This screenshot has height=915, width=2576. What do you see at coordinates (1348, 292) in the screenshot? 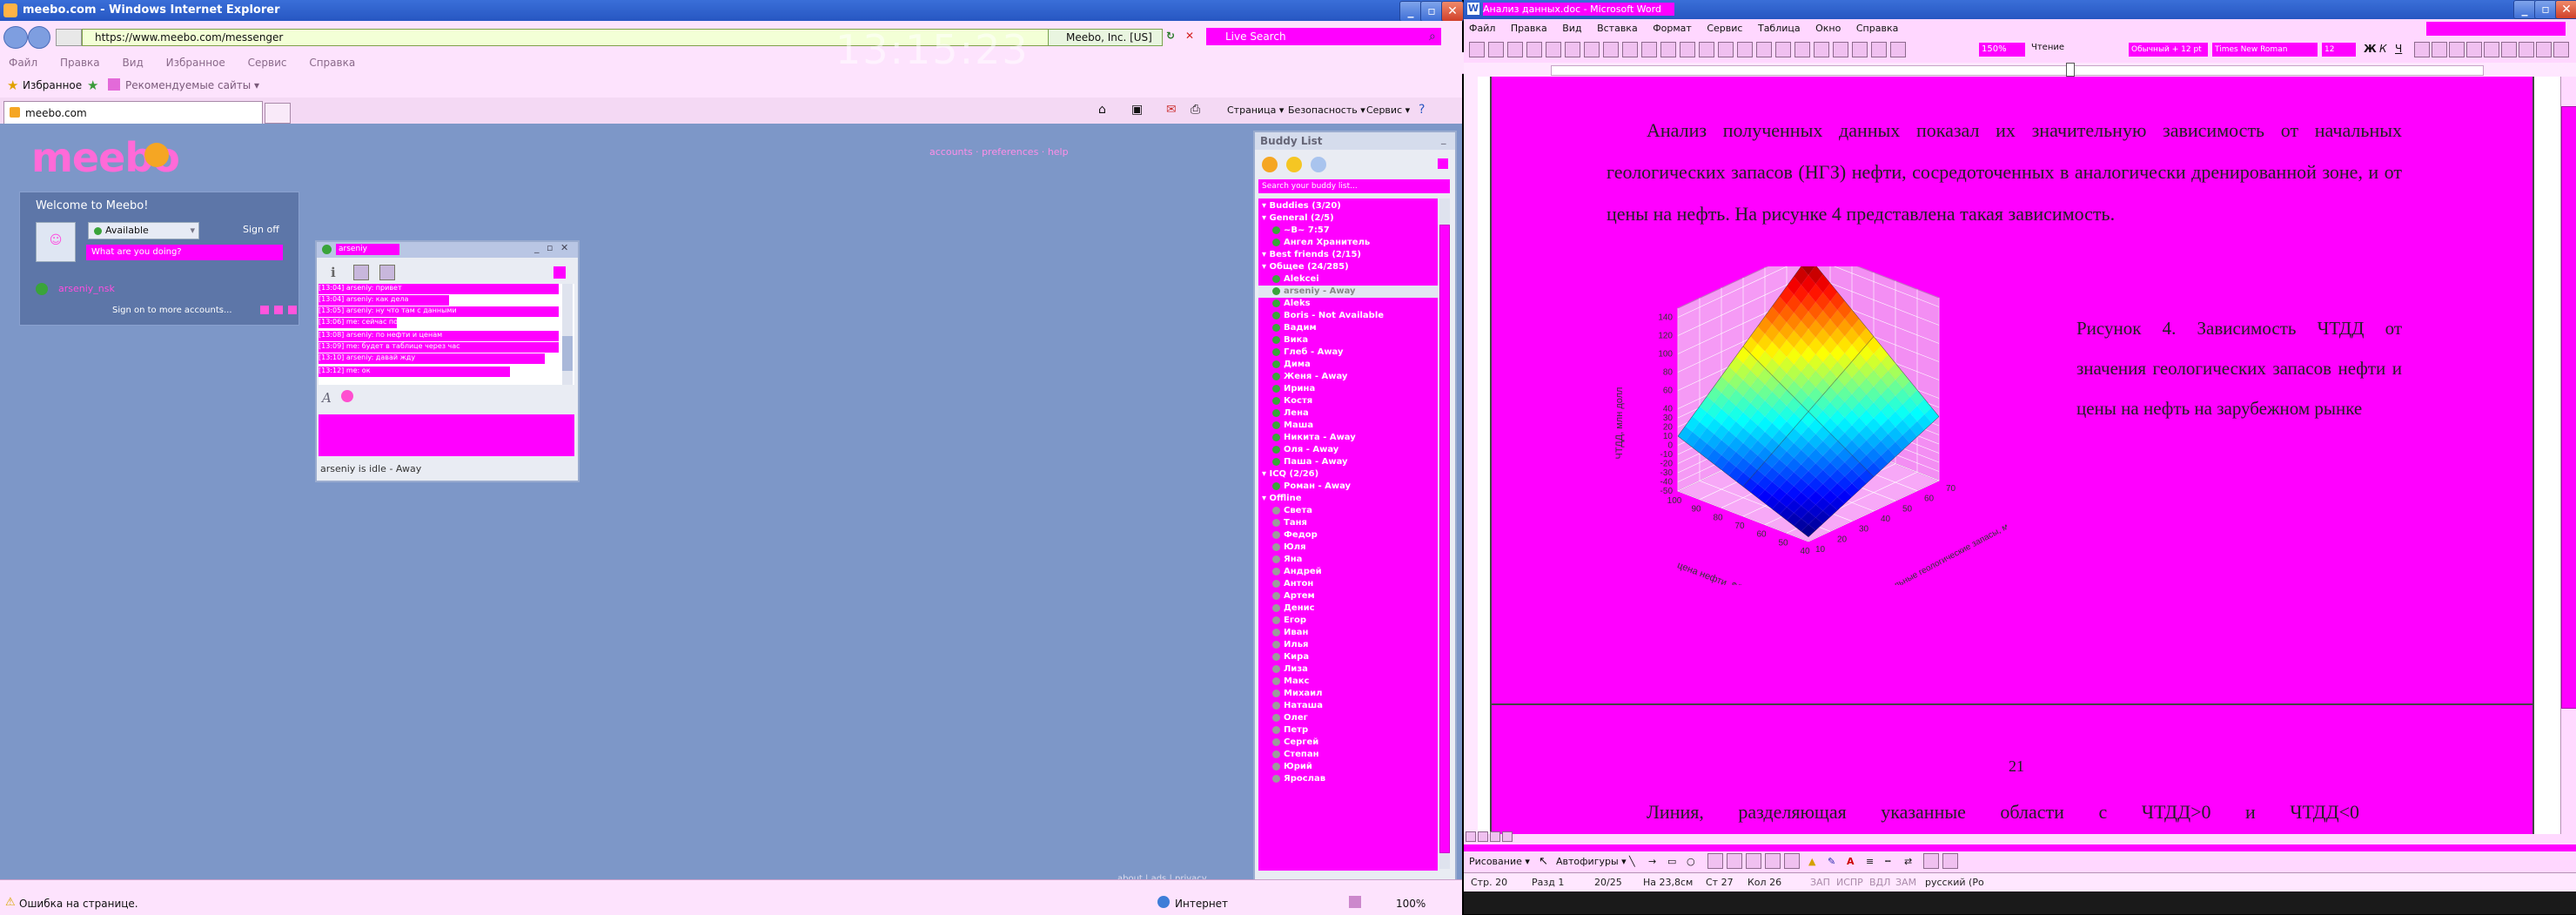
I see `buddy-item: arseniy - Away` at bounding box center [1348, 292].